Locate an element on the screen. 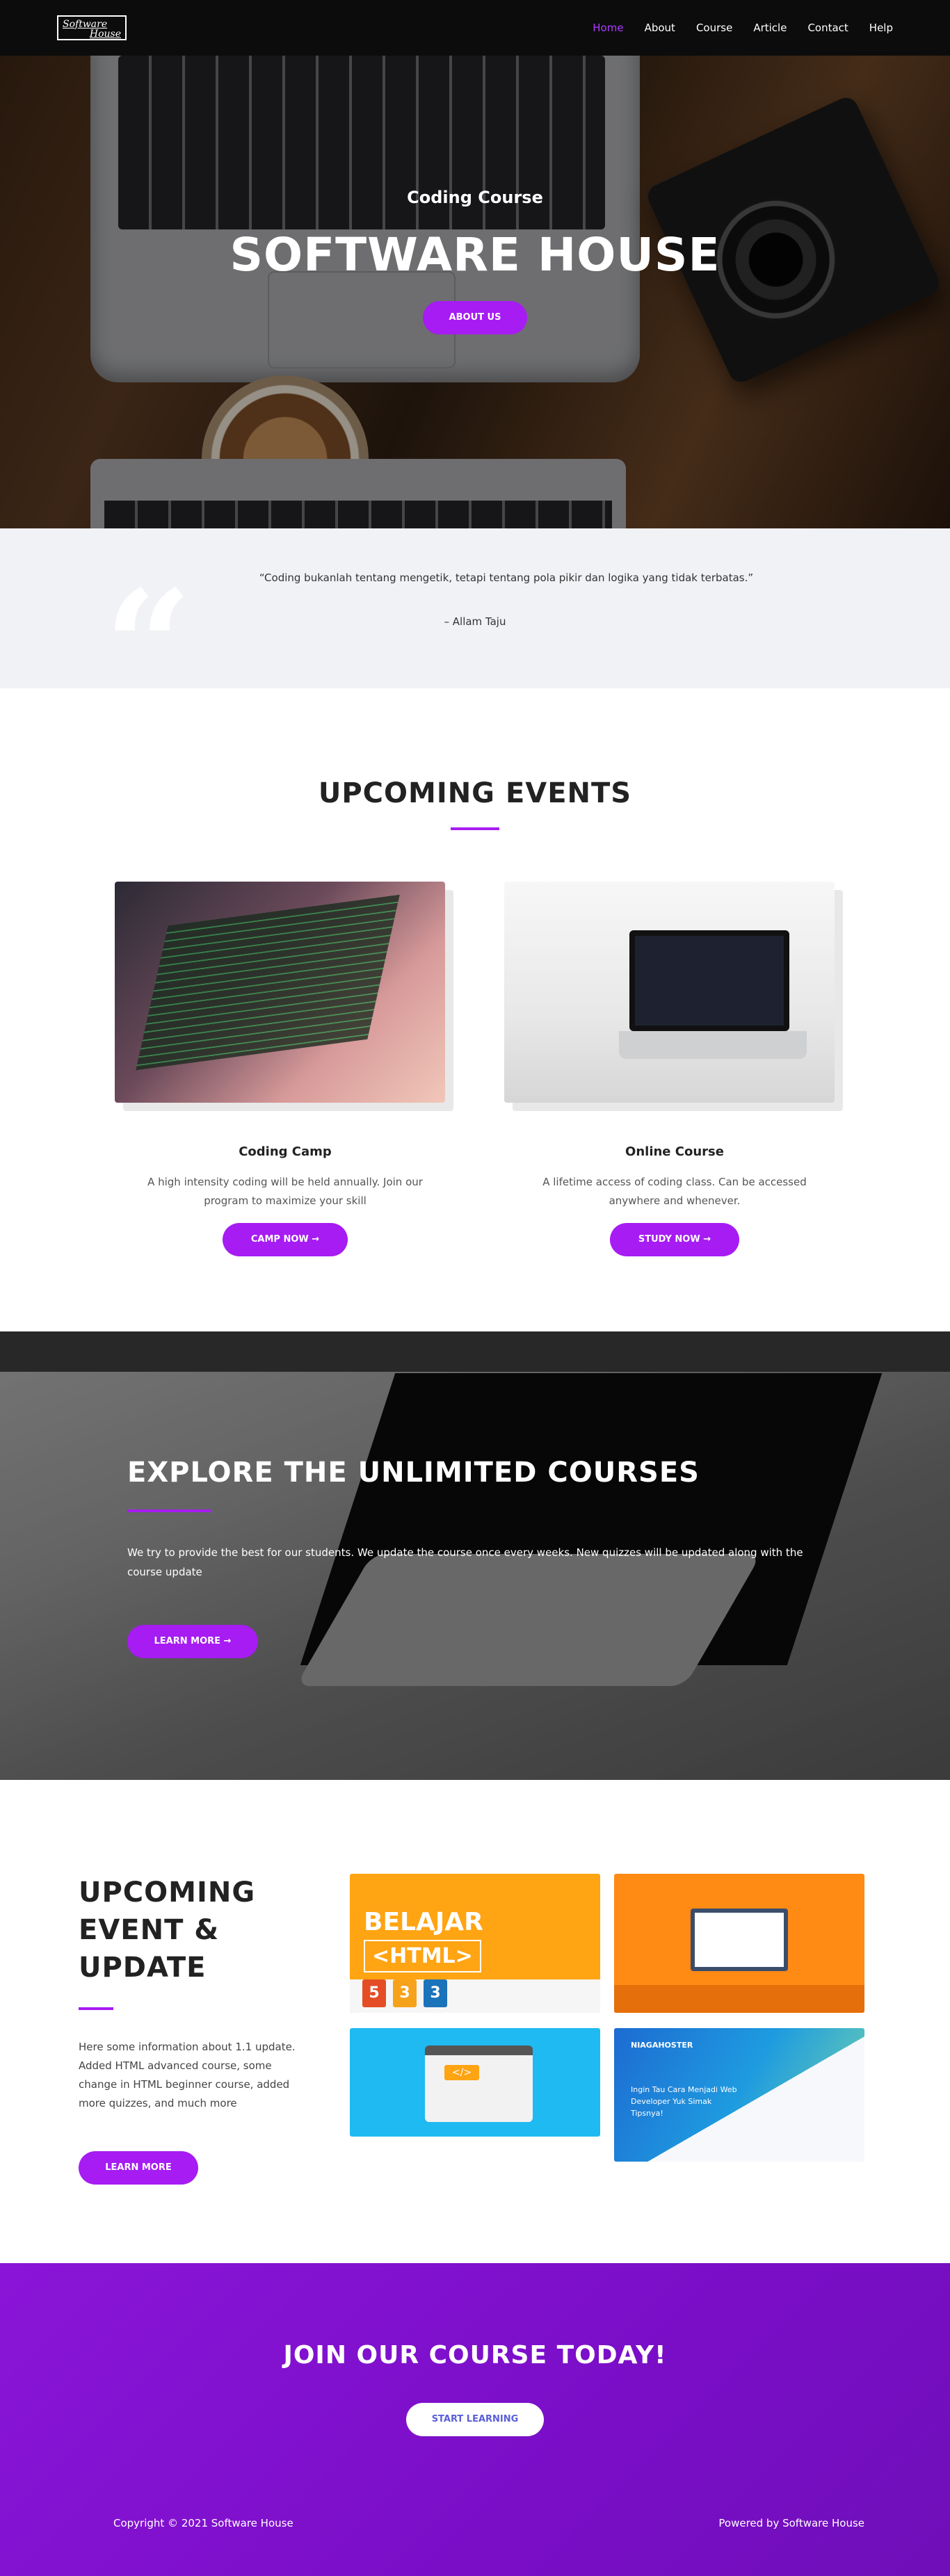  update-tile-web-dev is located at coordinates (739, 1943).